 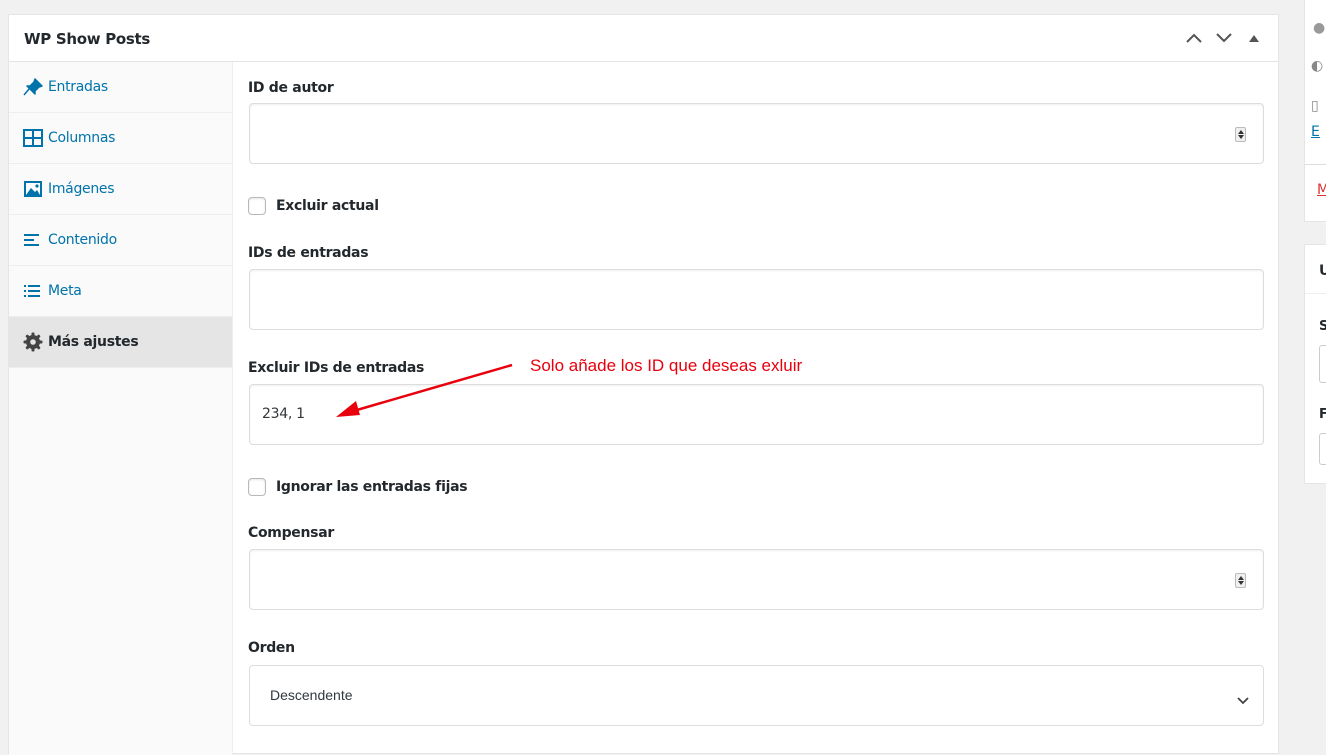 What do you see at coordinates (34, 87) in the screenshot?
I see `pin-icon` at bounding box center [34, 87].